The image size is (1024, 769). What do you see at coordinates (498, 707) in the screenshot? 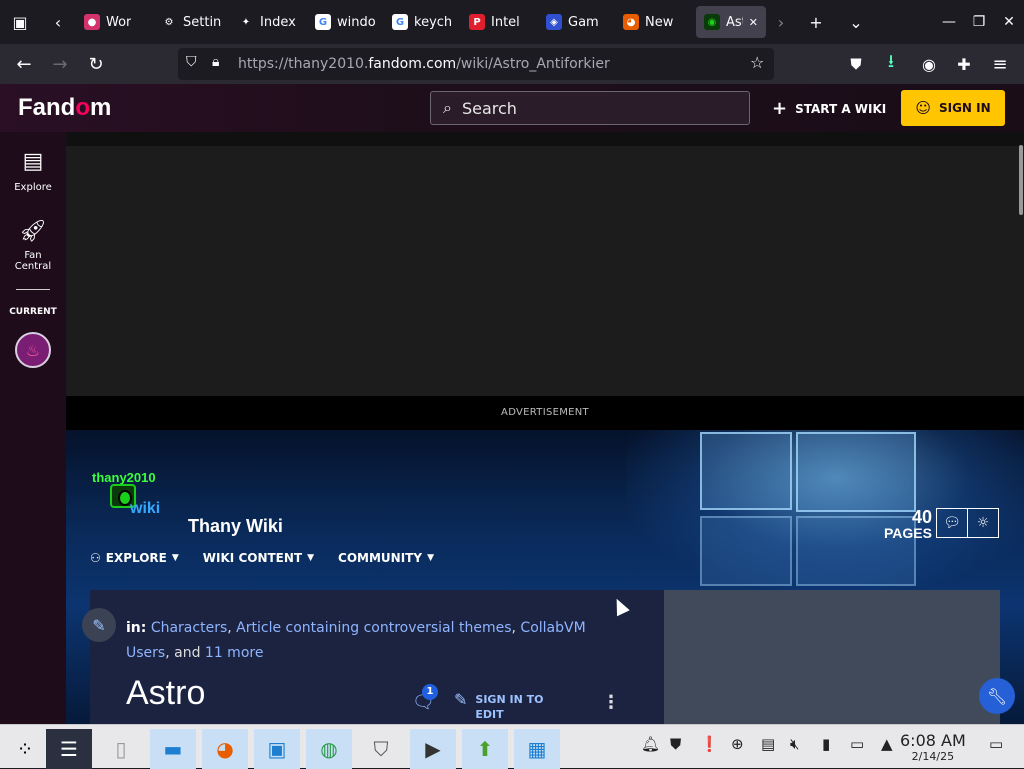
I see `sign-in-to-edit-button: ✎ SIGN IN TO EDIT` at bounding box center [498, 707].